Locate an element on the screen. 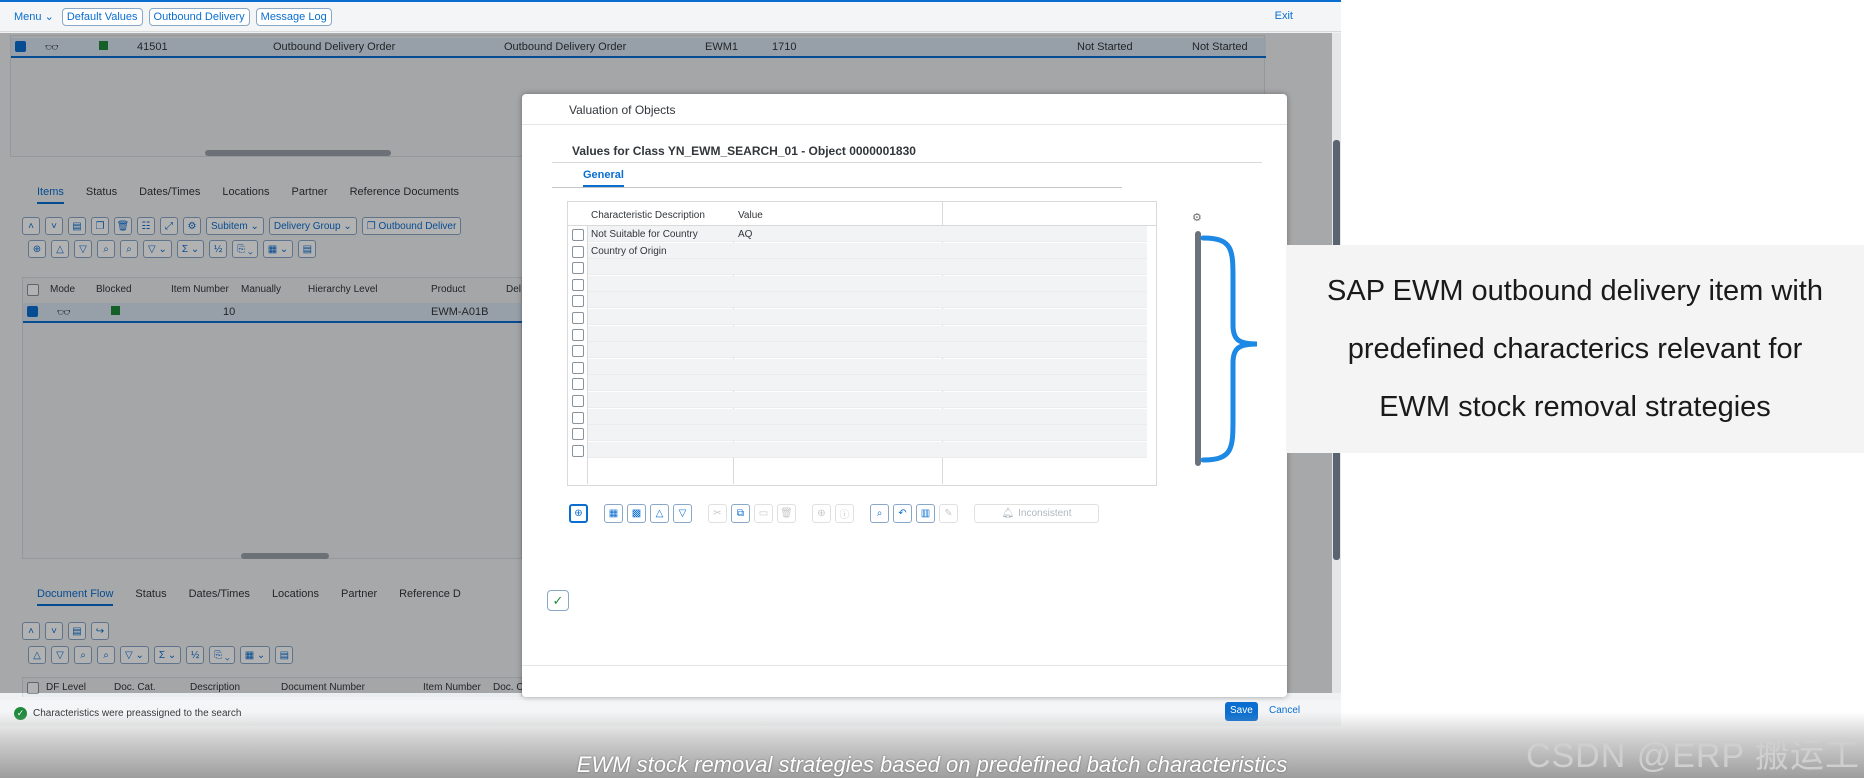  characteristic-description: Not Suitable for Country is located at coordinates (644, 234).